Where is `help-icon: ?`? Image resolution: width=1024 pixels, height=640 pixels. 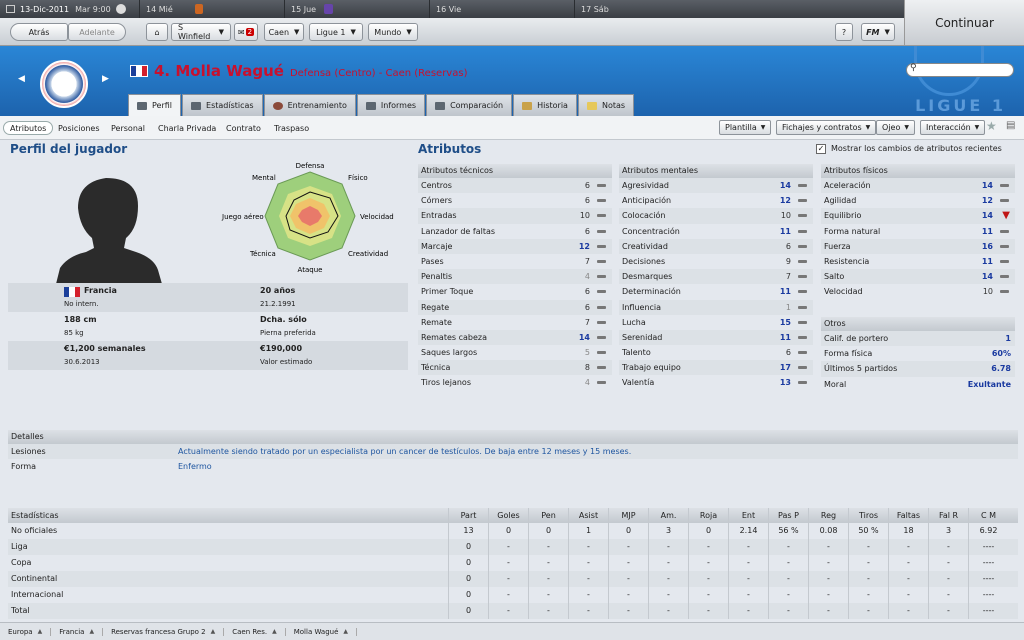
help-icon: ? is located at coordinates (844, 32).